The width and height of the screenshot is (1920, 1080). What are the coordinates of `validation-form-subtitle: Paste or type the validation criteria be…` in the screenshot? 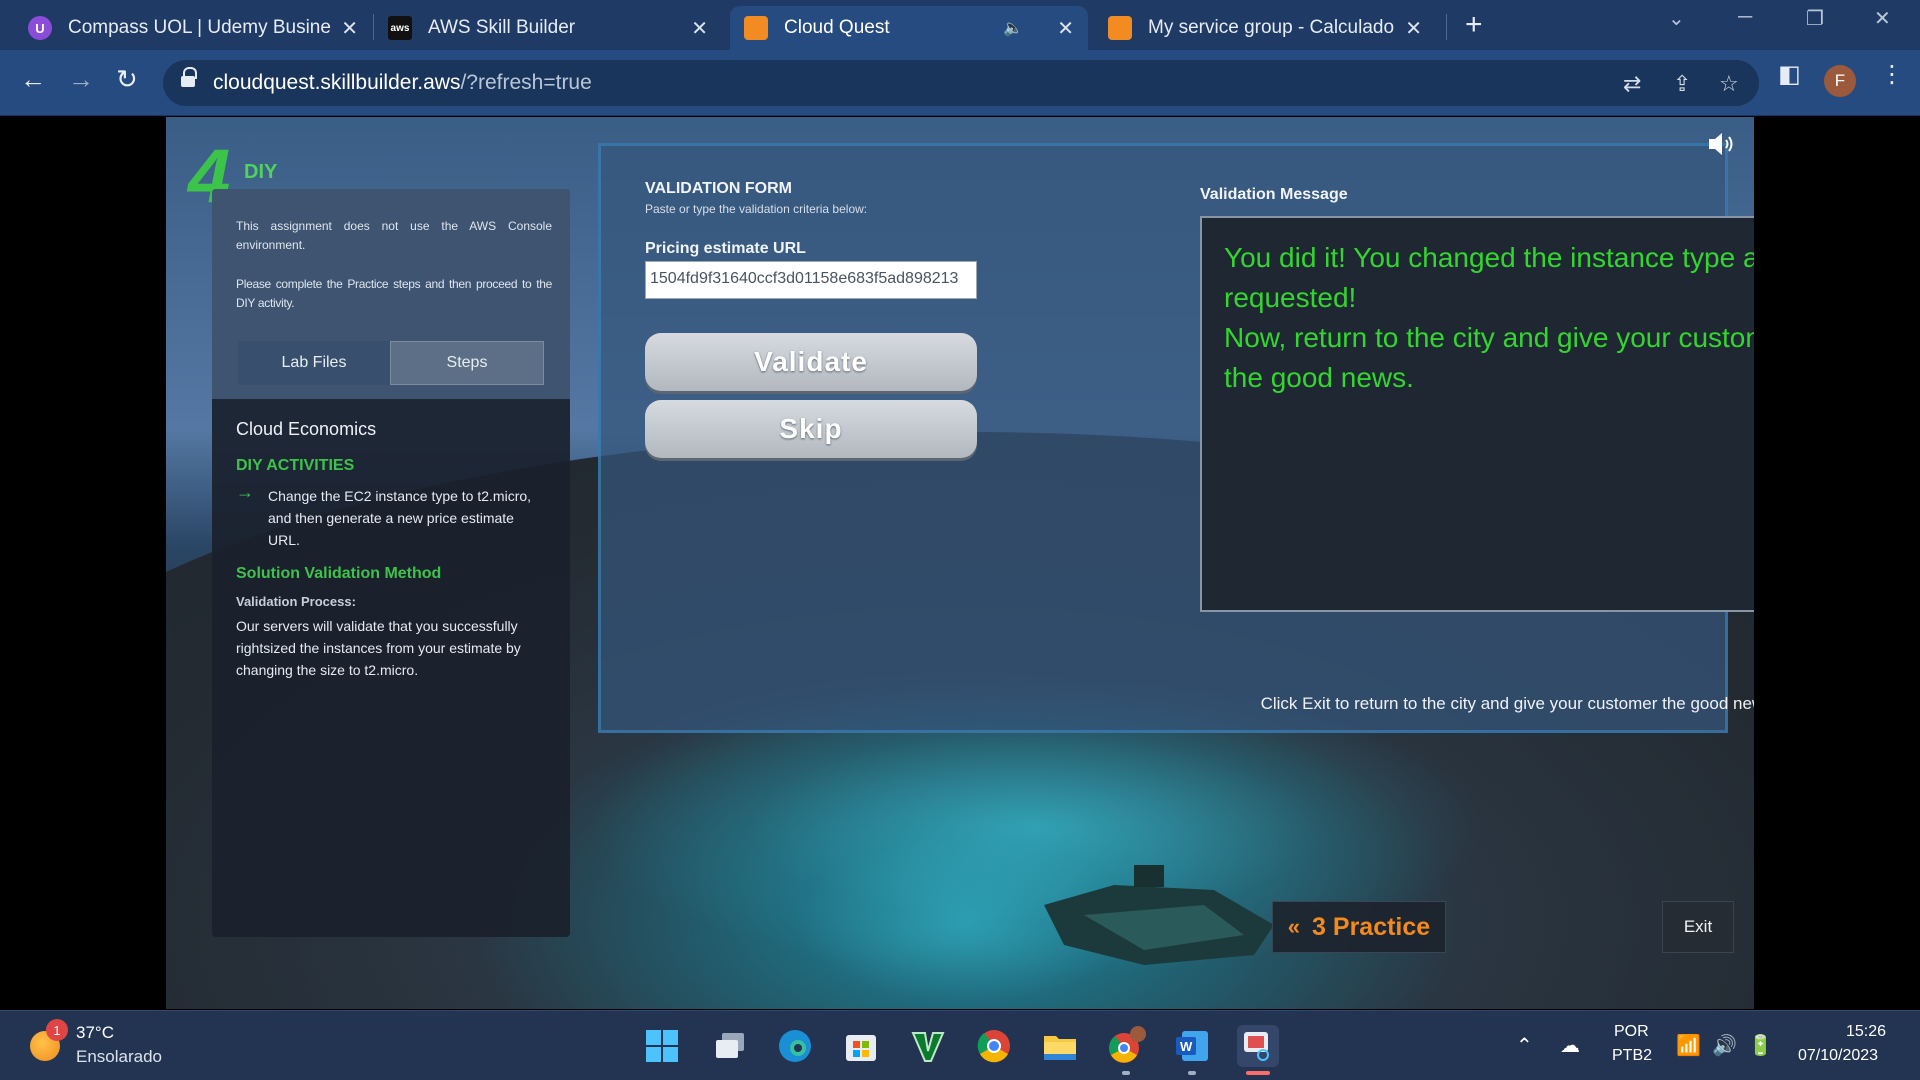 It's located at (756, 209).